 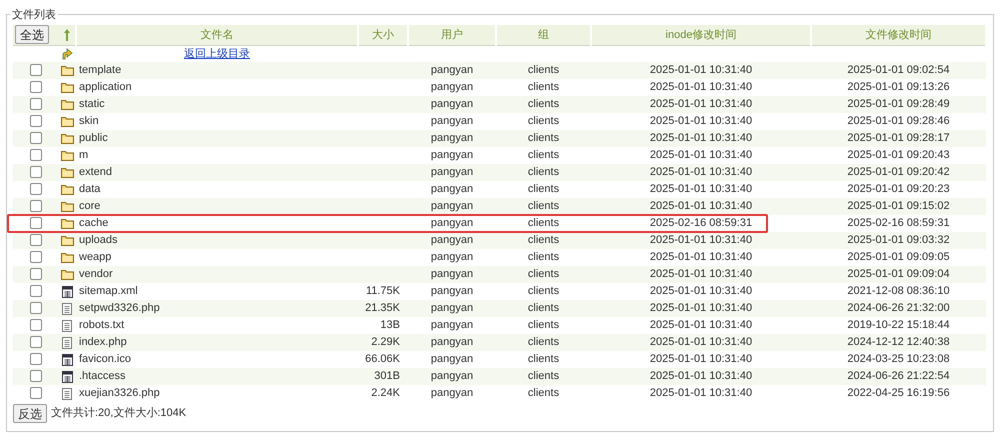 What do you see at coordinates (701, 223) in the screenshot?
I see `inode-time: 2025-02-16 08:59:31` at bounding box center [701, 223].